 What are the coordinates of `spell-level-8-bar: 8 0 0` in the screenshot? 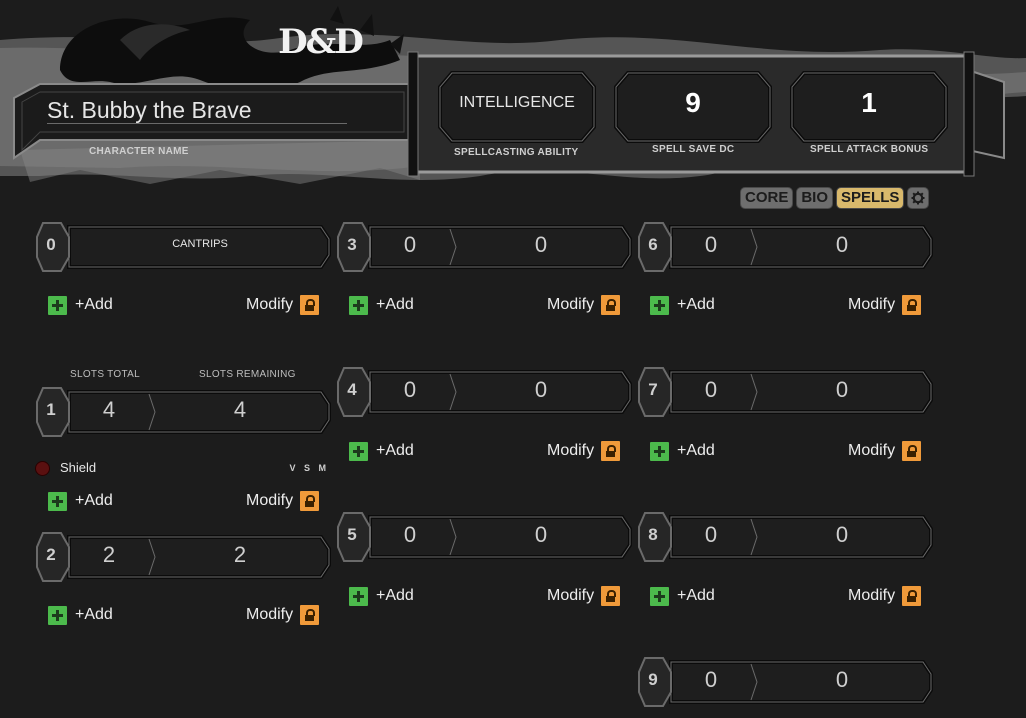 It's located at (785, 537).